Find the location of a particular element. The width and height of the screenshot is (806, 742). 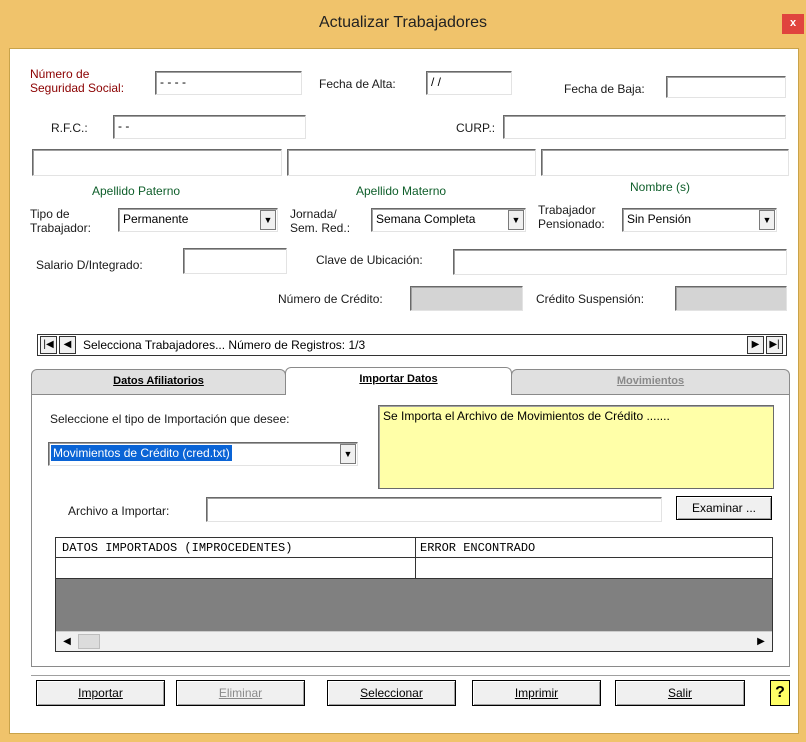

archivo-importar-label: Archivo a Importar: is located at coordinates (119, 511).